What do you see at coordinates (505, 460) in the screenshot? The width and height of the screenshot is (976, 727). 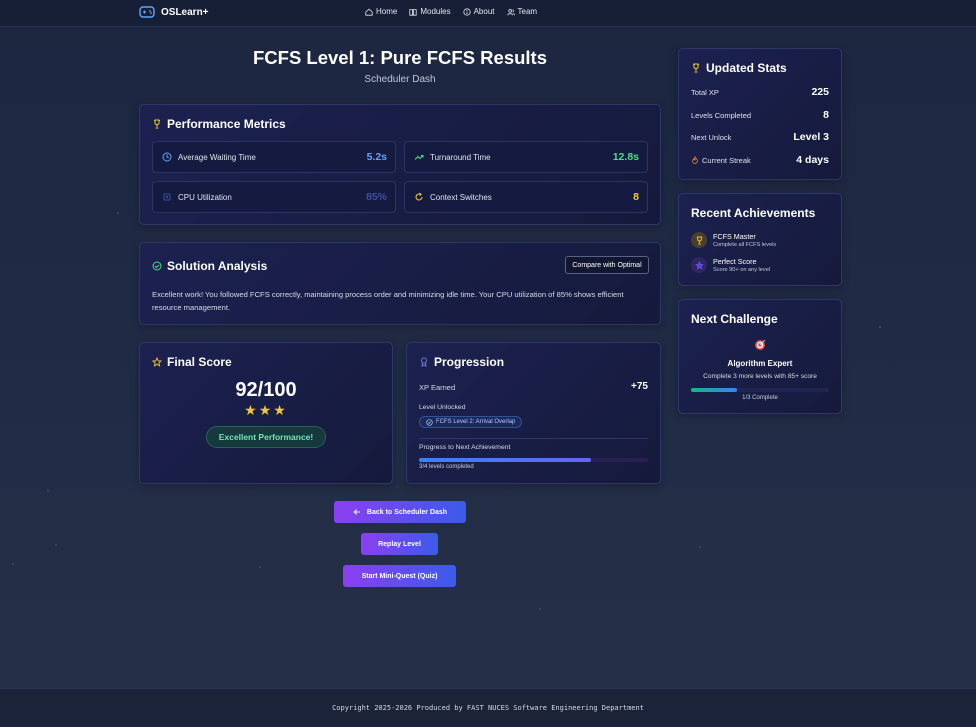 I see `next-achievement-progress-fill` at bounding box center [505, 460].